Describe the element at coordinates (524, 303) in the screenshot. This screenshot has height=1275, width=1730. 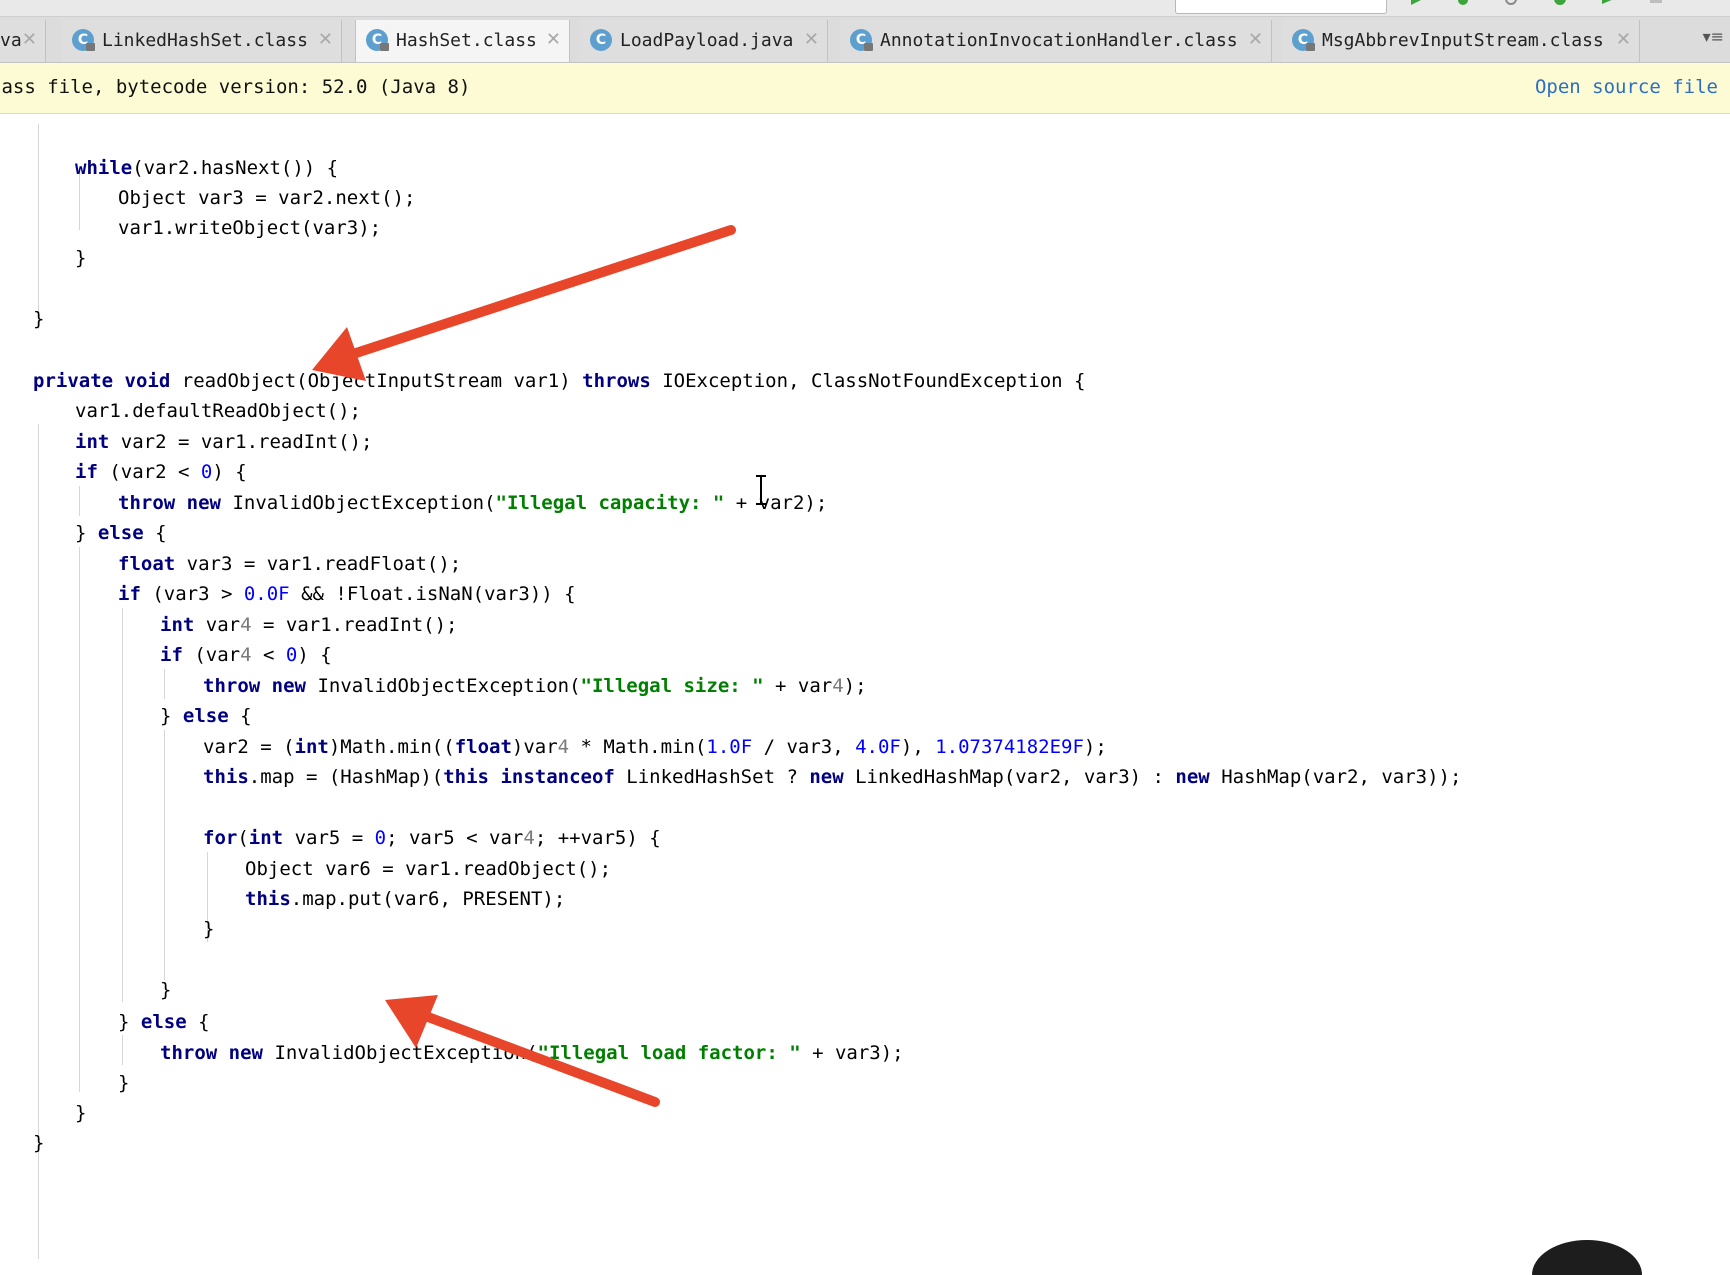
I see `arrow-to-readobject-icon` at that location.